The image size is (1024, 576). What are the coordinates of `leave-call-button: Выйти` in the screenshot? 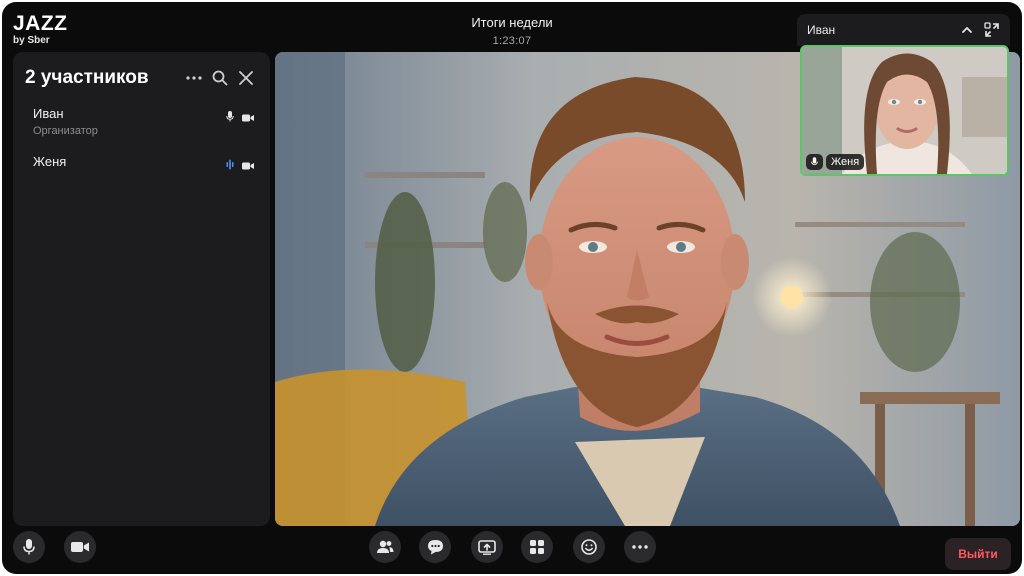 It's located at (978, 554).